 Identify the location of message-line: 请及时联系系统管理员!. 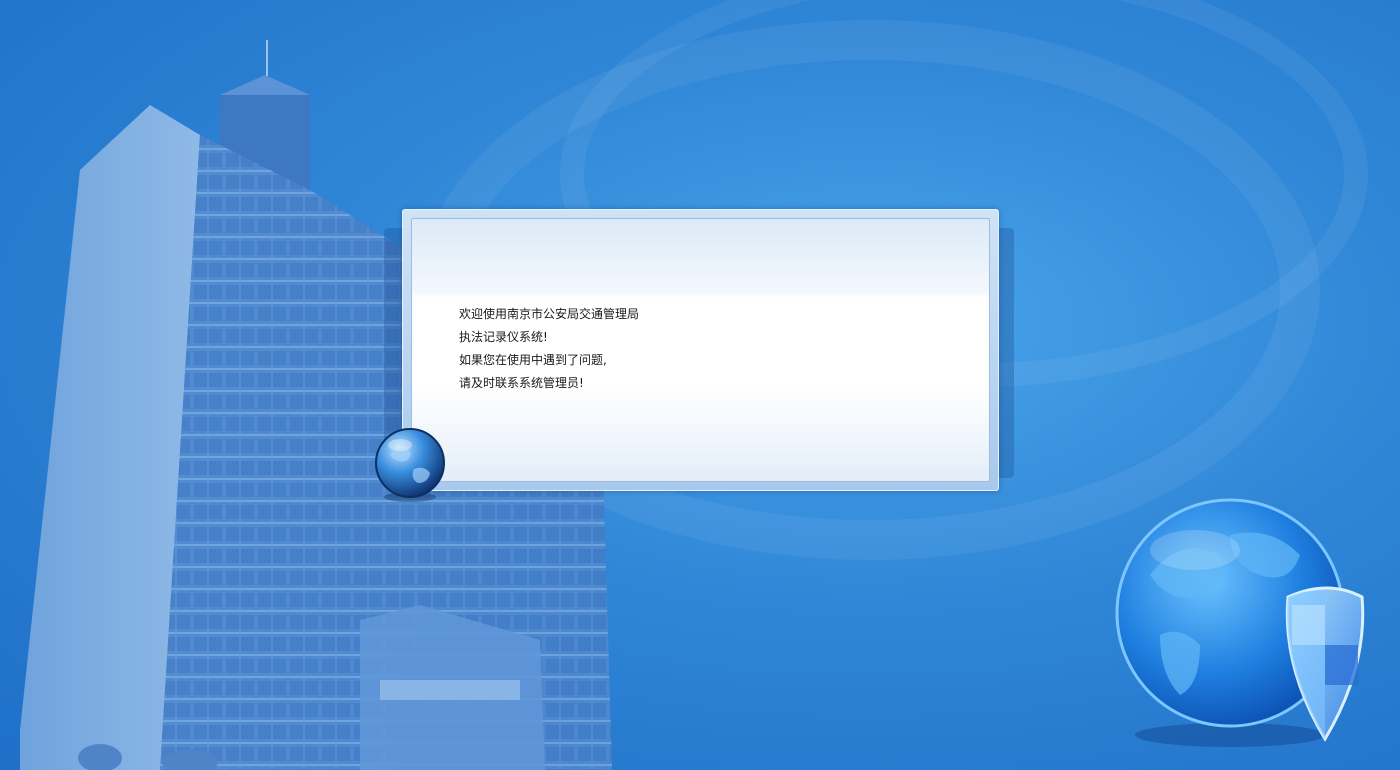
(521, 383).